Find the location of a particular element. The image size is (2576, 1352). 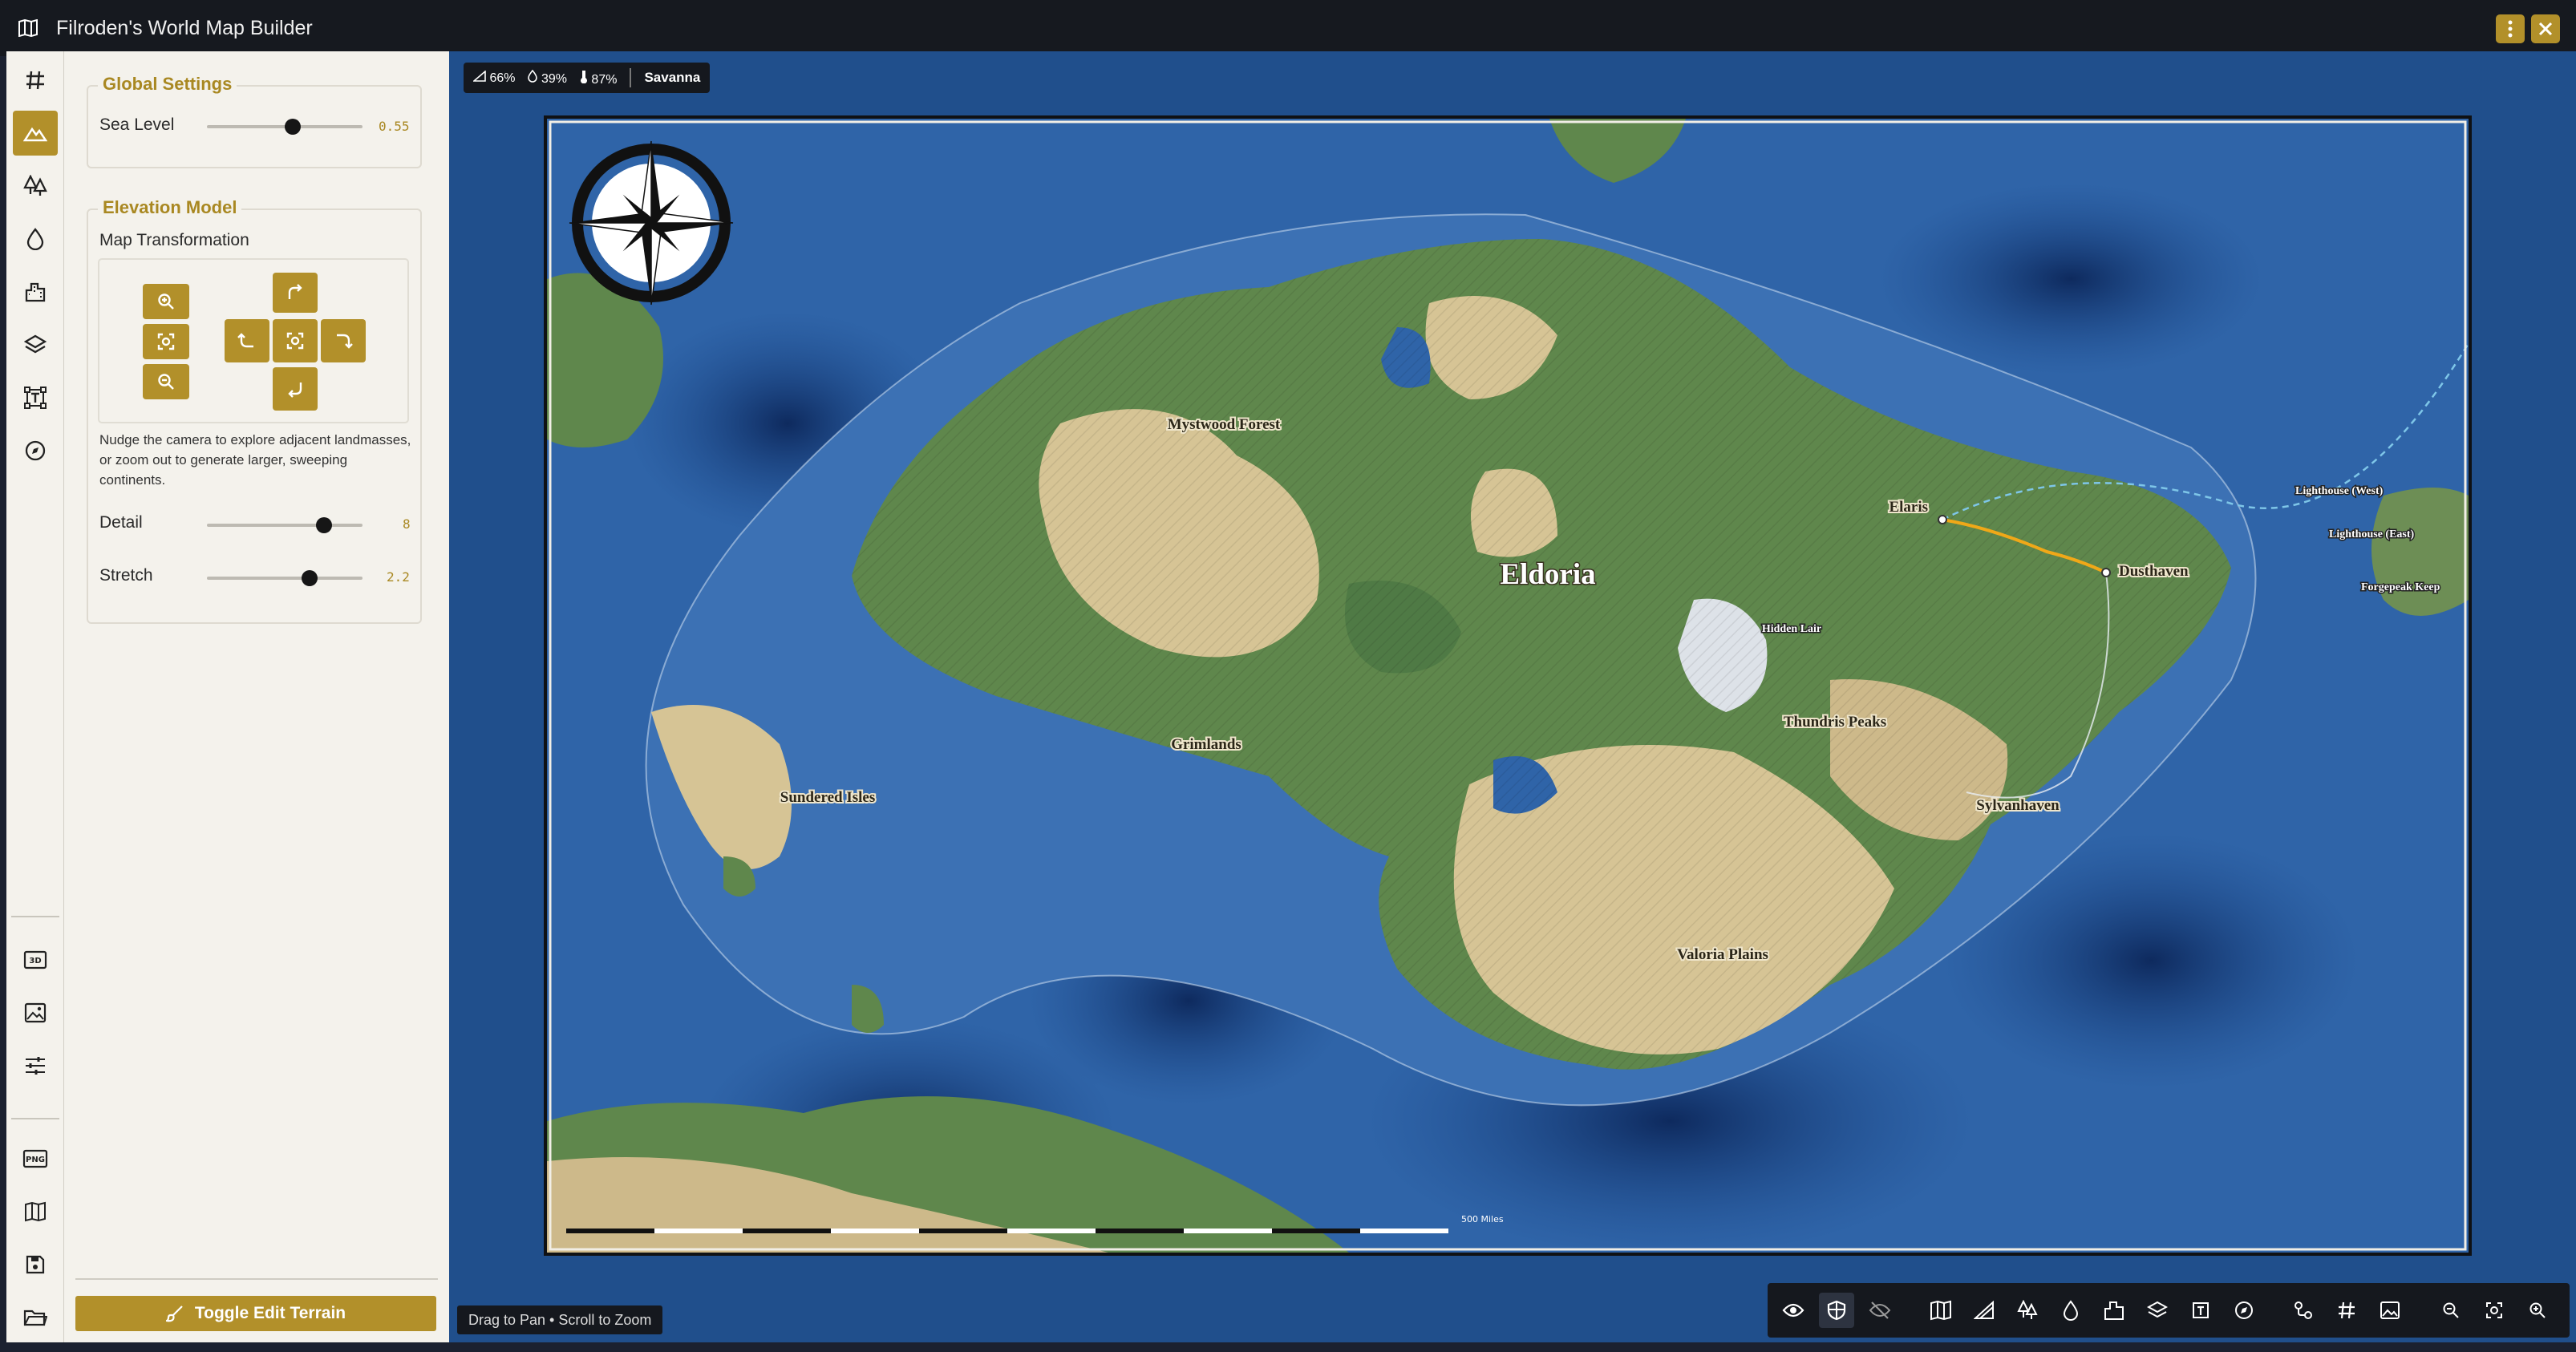

mountain-icon is located at coordinates (35, 134).